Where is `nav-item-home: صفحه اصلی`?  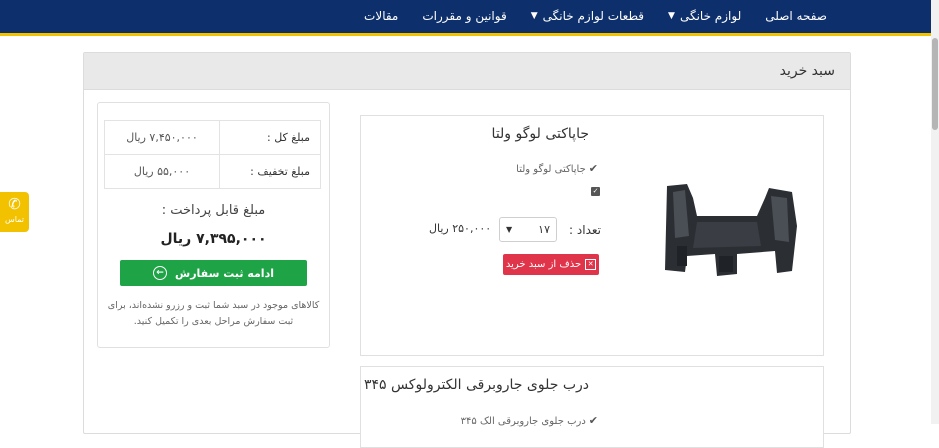
nav-item-home: صفحه اصلی is located at coordinates (796, 16).